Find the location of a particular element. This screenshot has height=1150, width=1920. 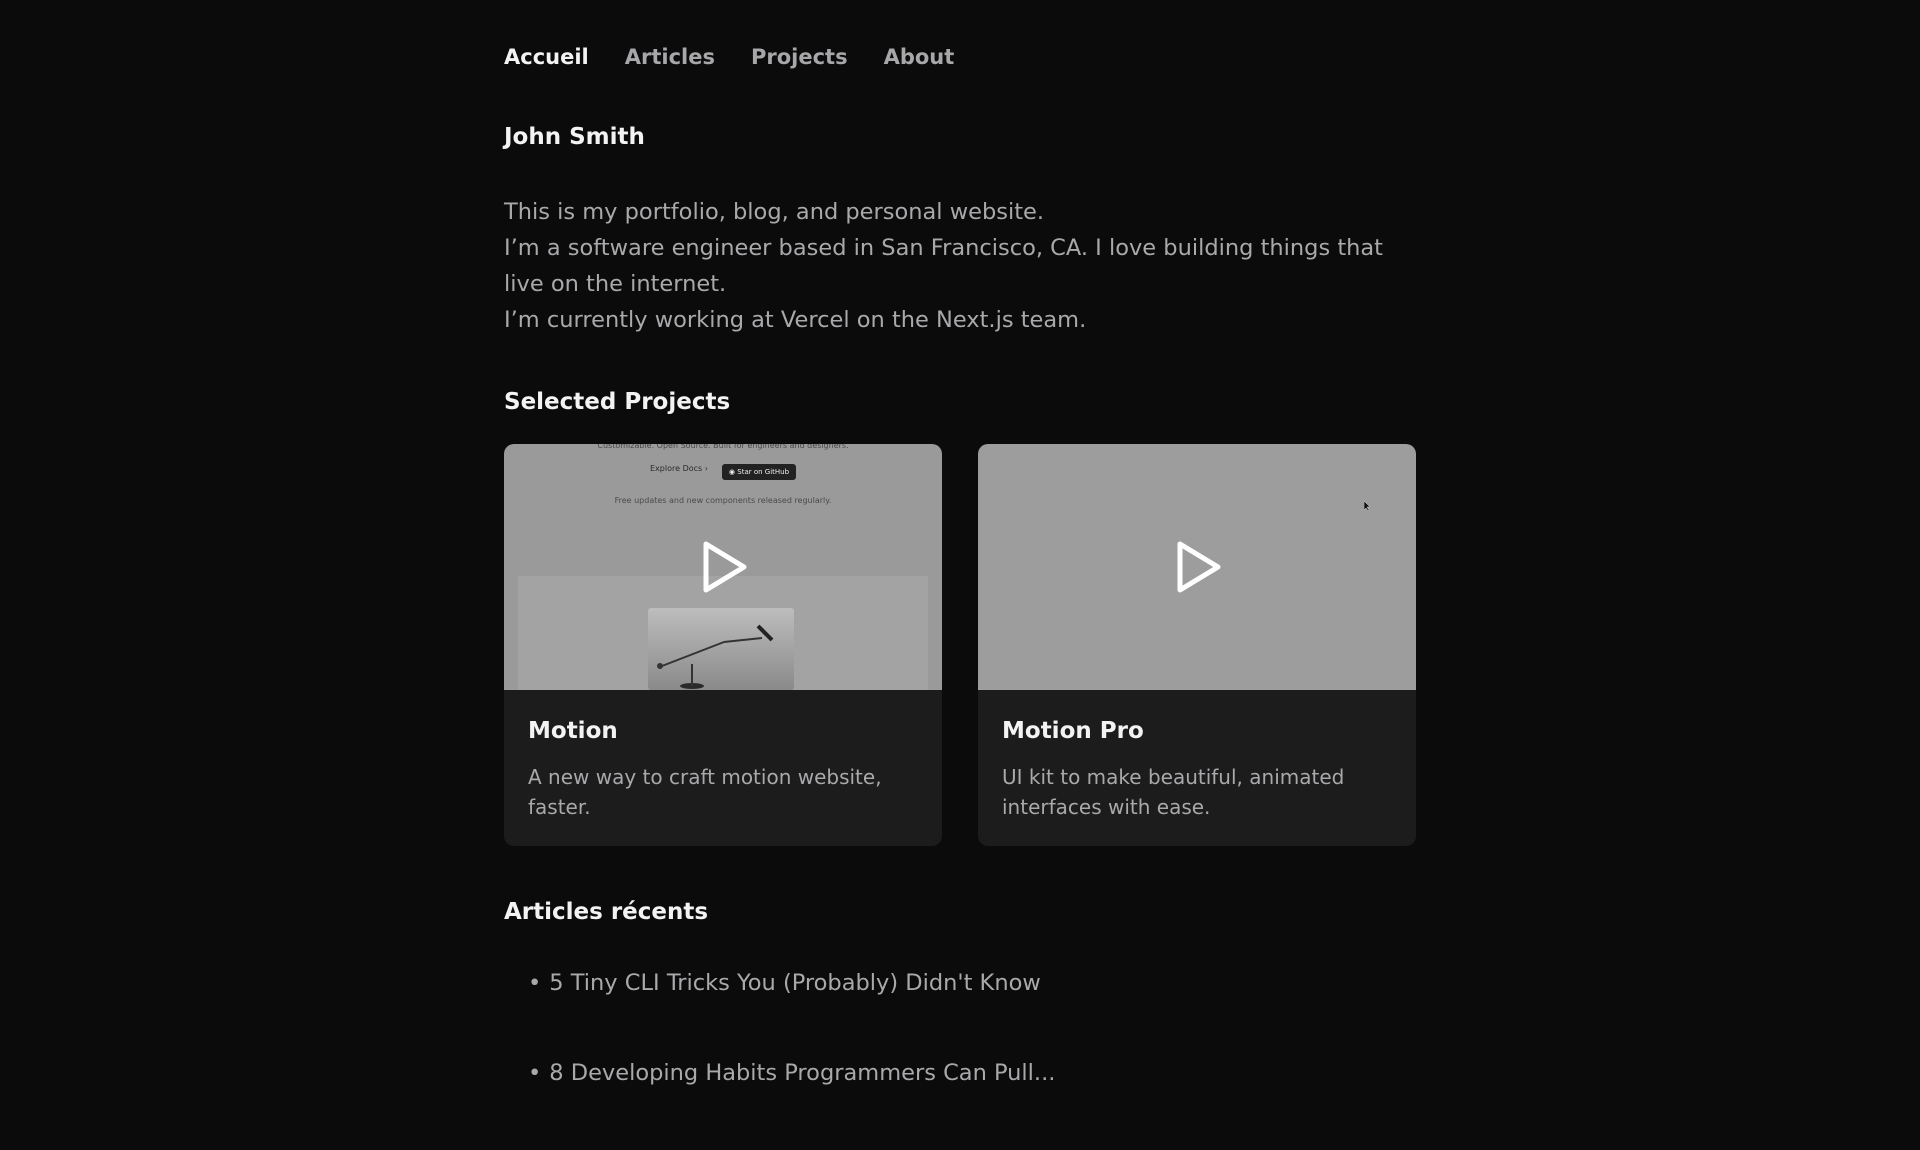

preview-github-label: Star on GitHub is located at coordinates (763, 472).